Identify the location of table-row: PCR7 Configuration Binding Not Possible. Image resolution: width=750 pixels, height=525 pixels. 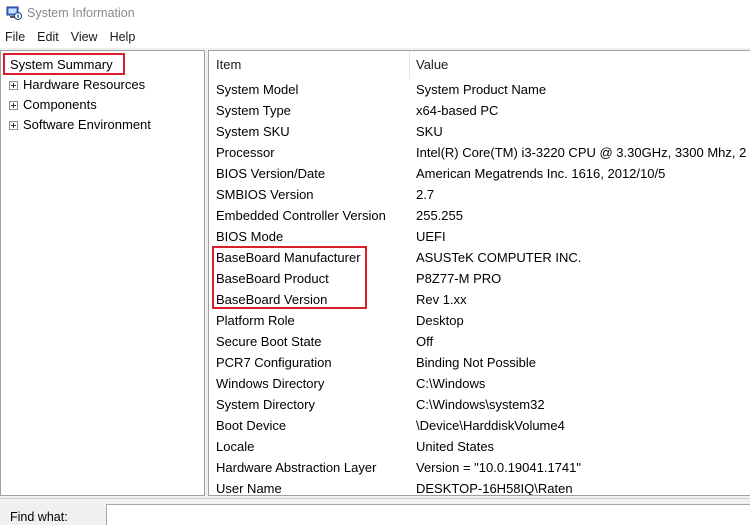
(479, 362).